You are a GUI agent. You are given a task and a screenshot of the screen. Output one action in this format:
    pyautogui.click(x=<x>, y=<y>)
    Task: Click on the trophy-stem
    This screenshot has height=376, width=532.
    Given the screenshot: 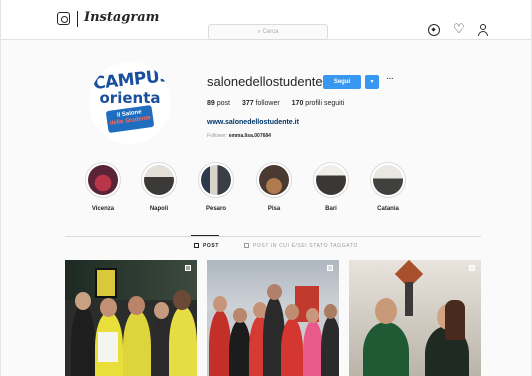 What is the action you would take?
    pyautogui.click(x=409, y=299)
    